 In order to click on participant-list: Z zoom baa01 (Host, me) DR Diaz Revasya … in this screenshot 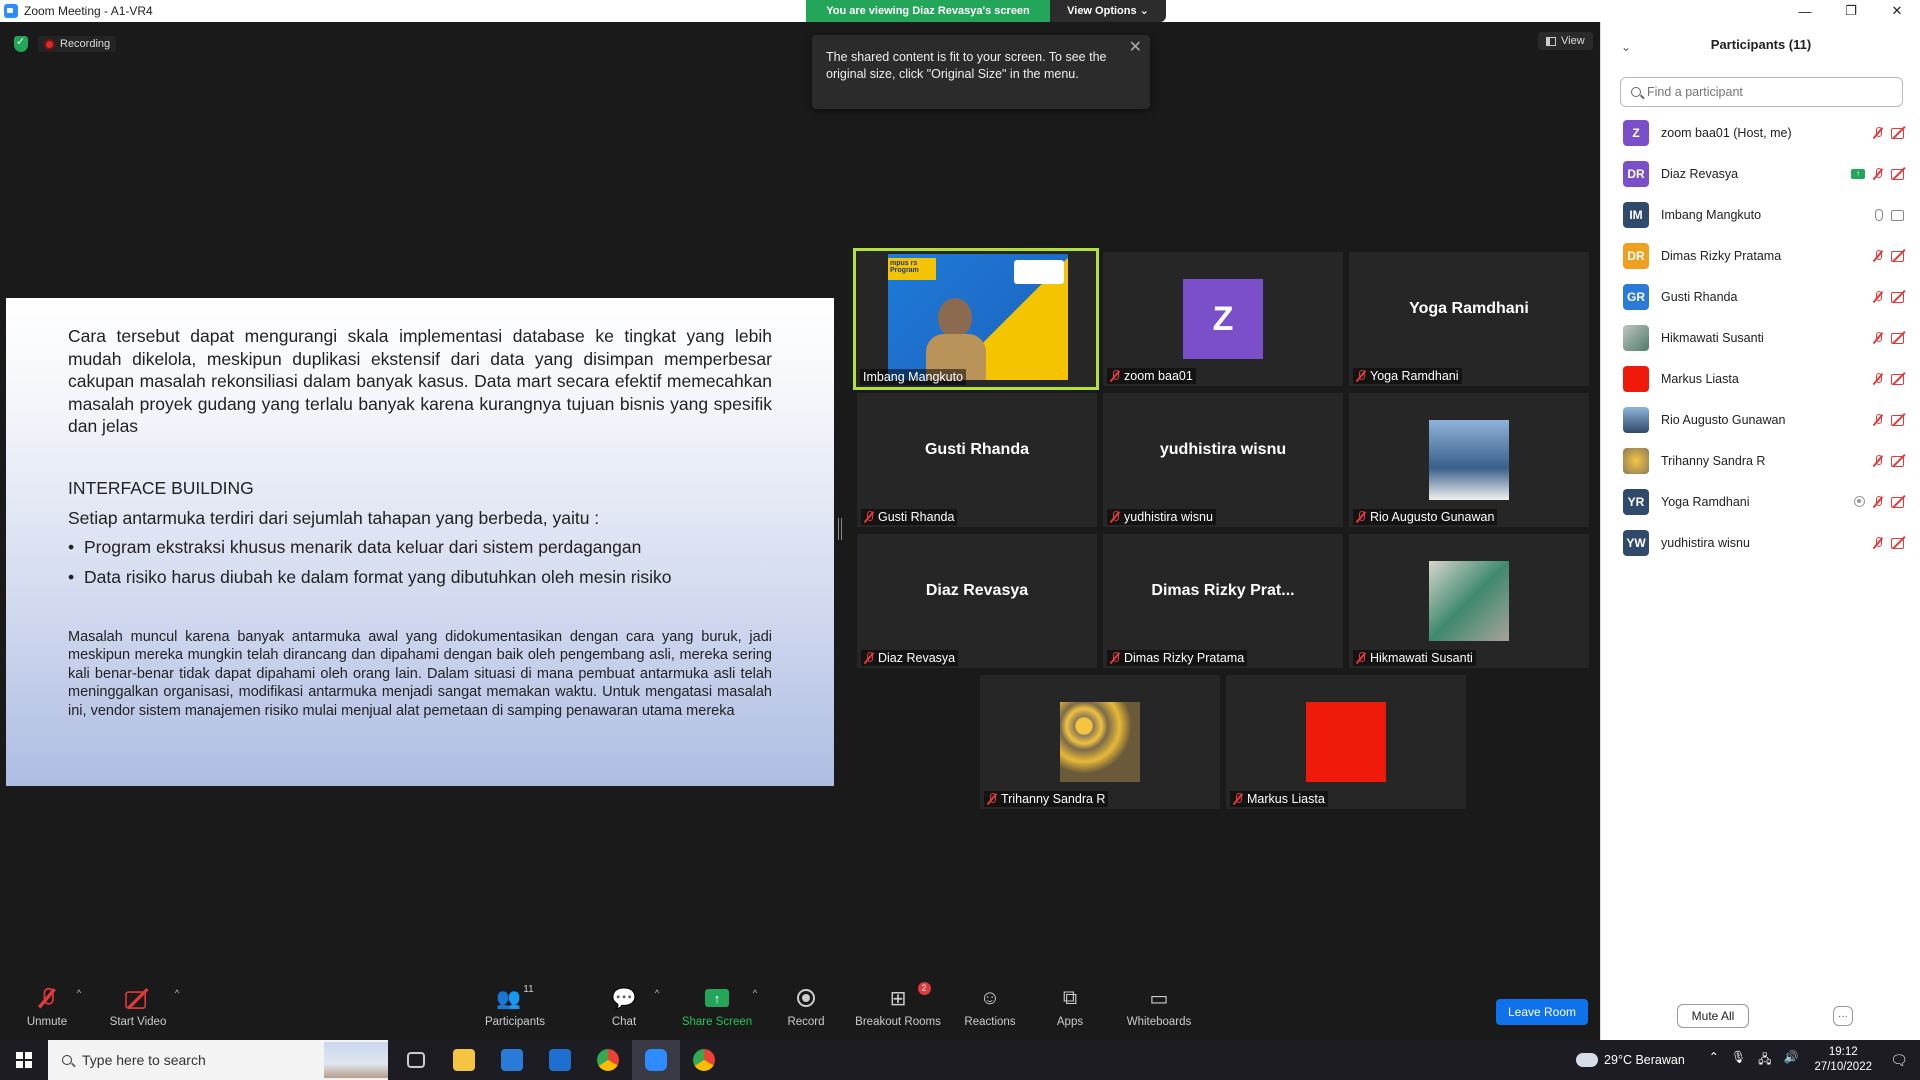, I will do `click(1760, 337)`.